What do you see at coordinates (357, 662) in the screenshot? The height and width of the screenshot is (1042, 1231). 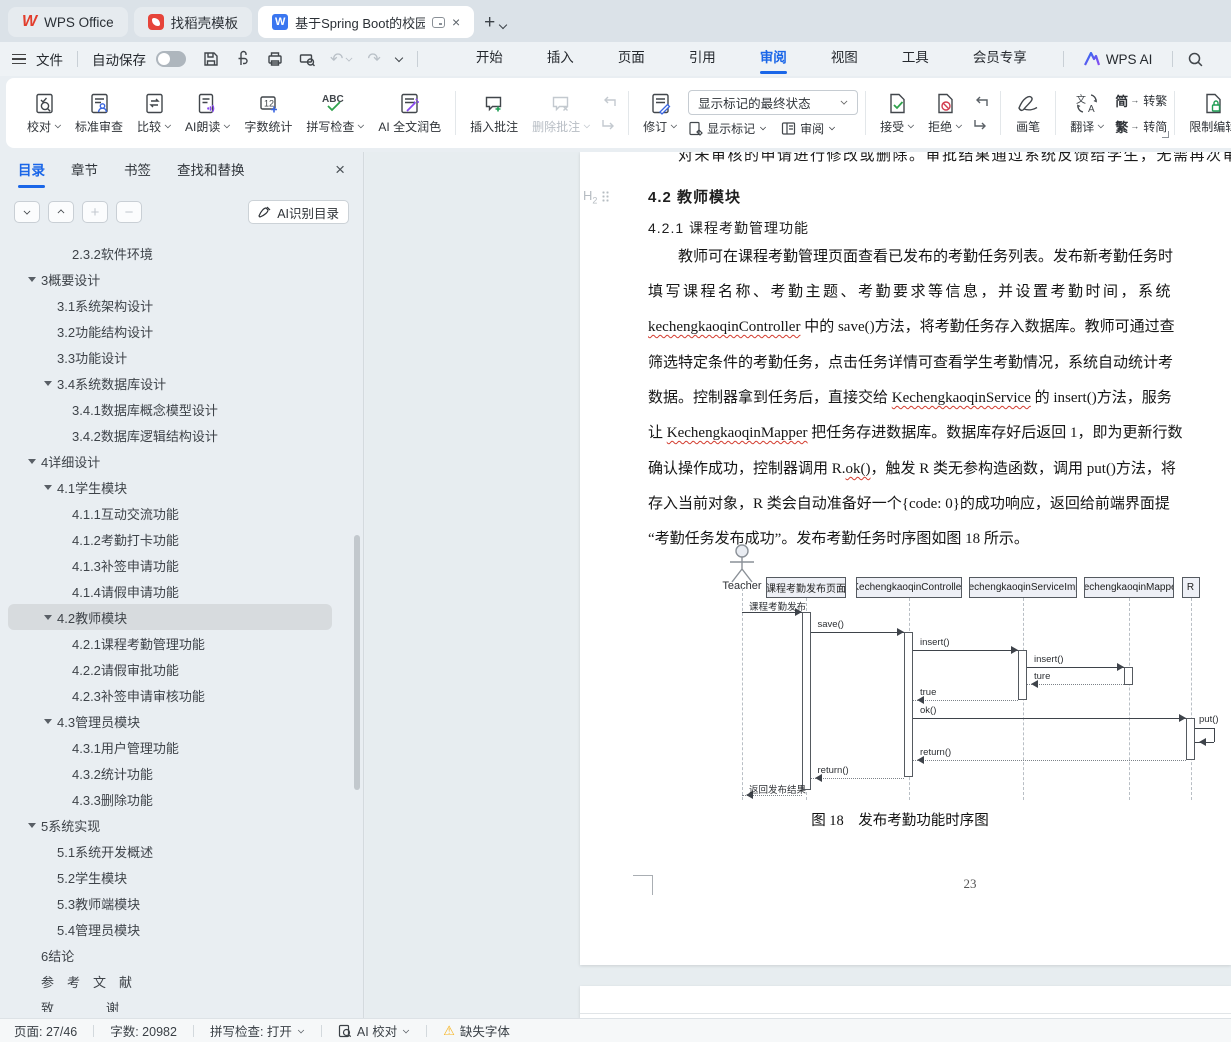 I see `sidebar-scrollbar` at bounding box center [357, 662].